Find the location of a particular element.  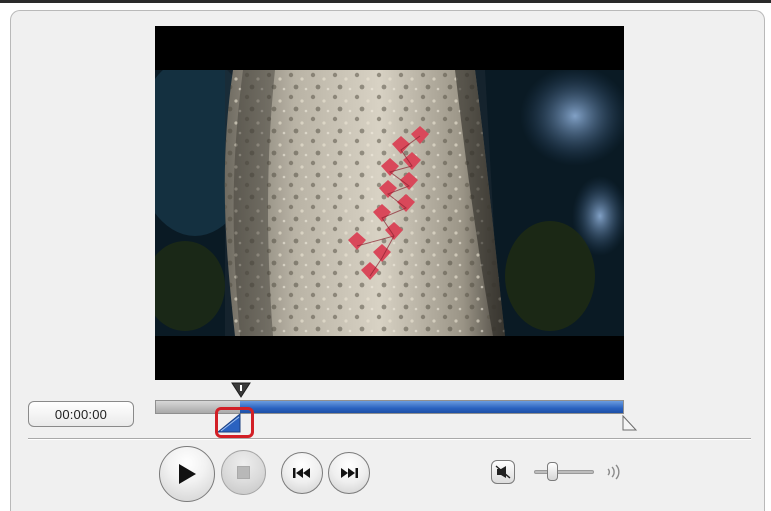

speaker-loud-icon is located at coordinates (613, 472).